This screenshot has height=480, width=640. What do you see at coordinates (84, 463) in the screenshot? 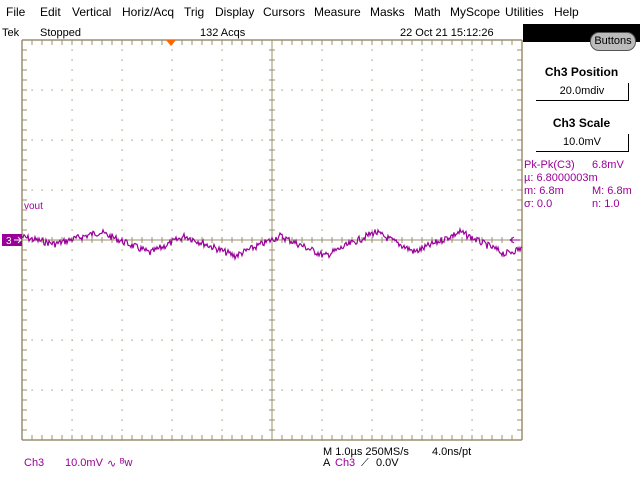
I see `channel-scale: 10.0mV` at bounding box center [84, 463].